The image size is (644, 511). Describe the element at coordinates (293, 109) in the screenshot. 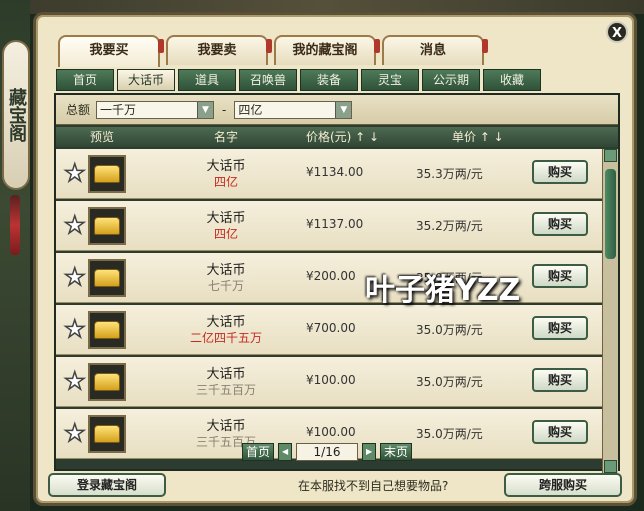

I see `filter-max-select: 四亿 ▼` at that location.